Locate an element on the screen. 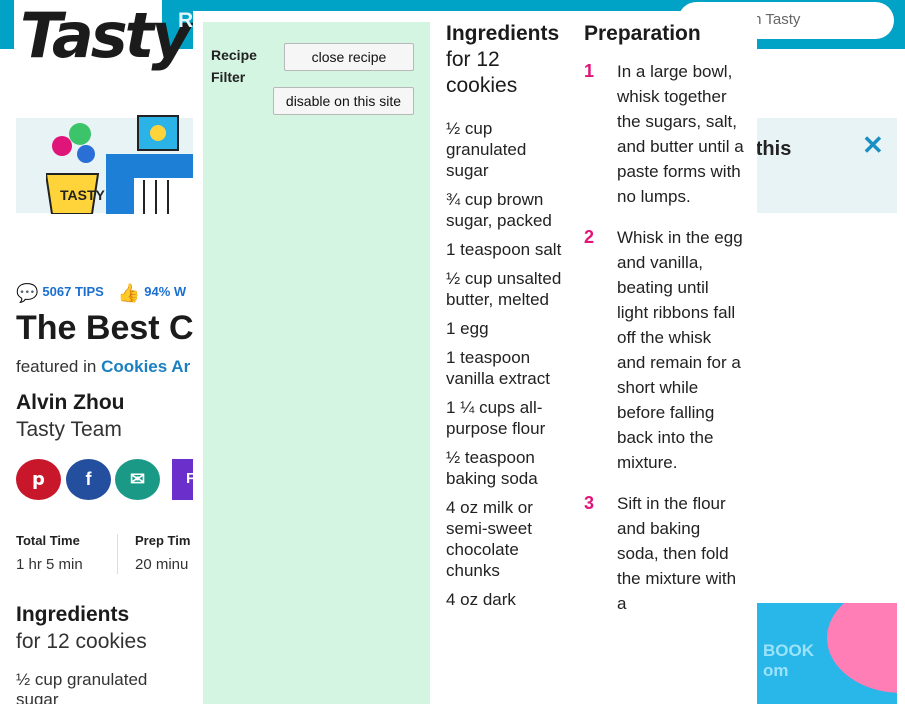  total-time: Total Time 1 hr 5 min is located at coordinates (49, 553).